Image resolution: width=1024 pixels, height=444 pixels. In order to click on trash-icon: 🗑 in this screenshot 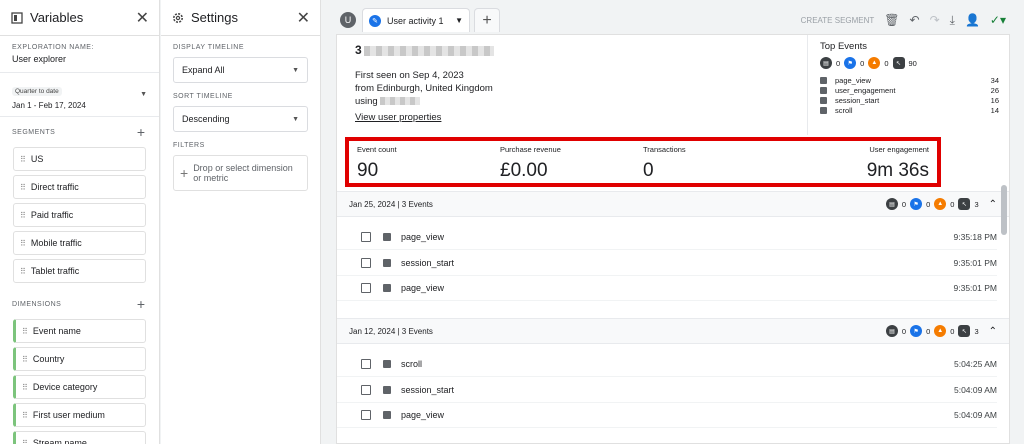, I will do `click(891, 20)`.